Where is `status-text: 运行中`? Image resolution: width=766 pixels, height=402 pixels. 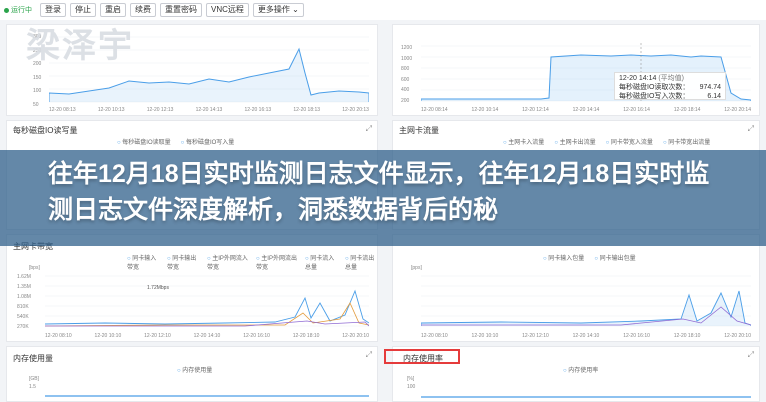 status-text: 运行中 is located at coordinates (21, 10).